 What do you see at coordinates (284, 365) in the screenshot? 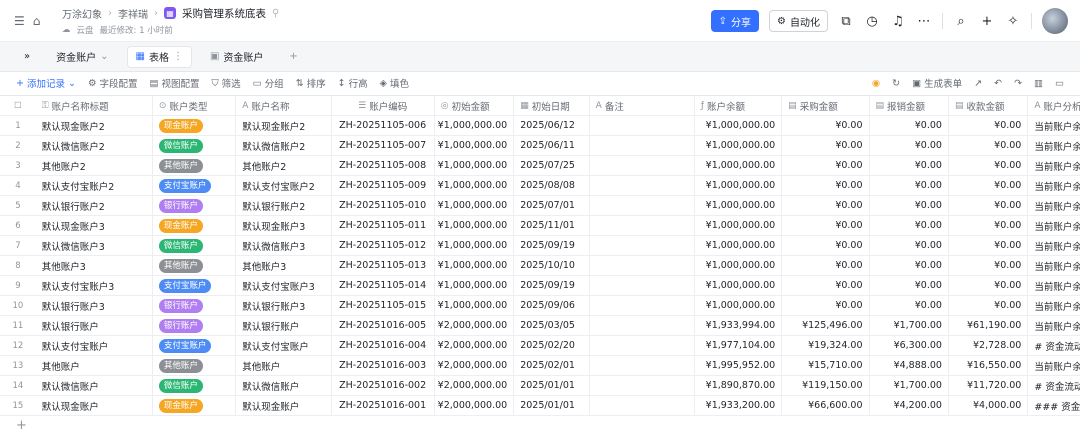
I see `cell-account-name: 其他账户` at bounding box center [284, 365].